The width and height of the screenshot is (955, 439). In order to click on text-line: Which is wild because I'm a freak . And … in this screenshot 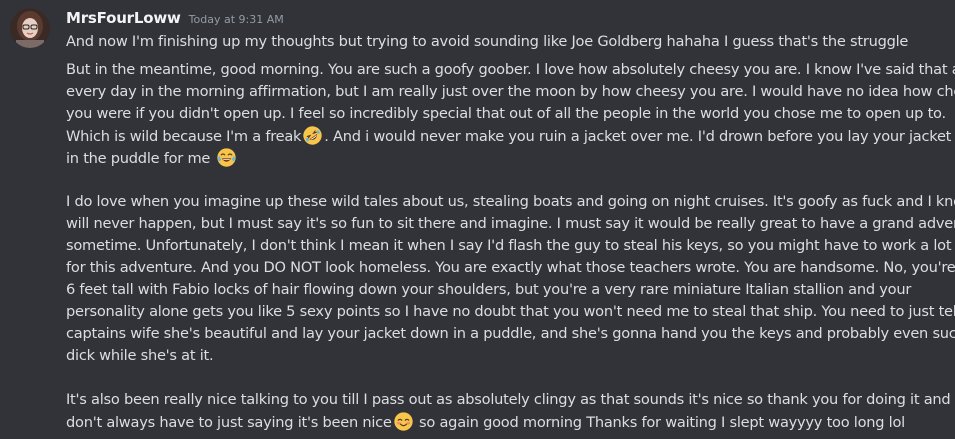, I will do `click(510, 136)`.